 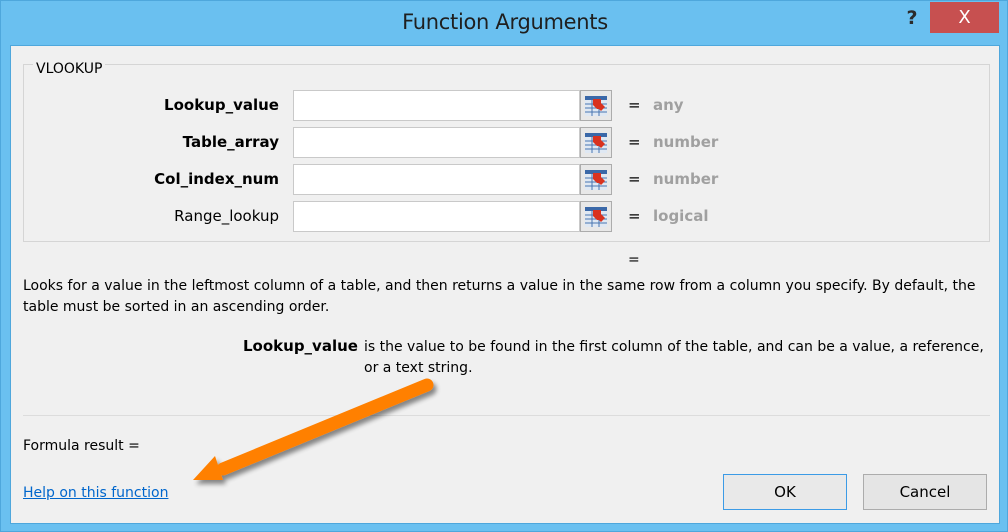 What do you see at coordinates (81, 446) in the screenshot?
I see `formula-result-label: Formula result =` at bounding box center [81, 446].